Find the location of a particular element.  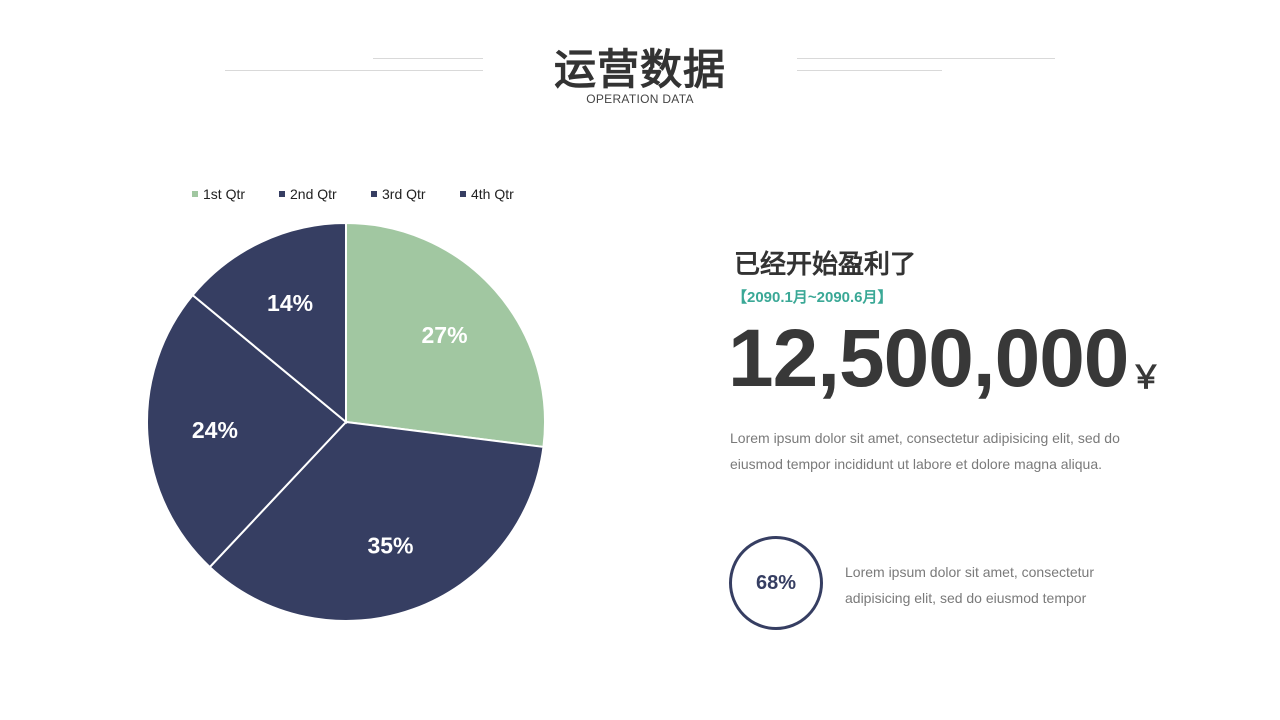

legend-label: 2nd Qtr is located at coordinates (313, 194).